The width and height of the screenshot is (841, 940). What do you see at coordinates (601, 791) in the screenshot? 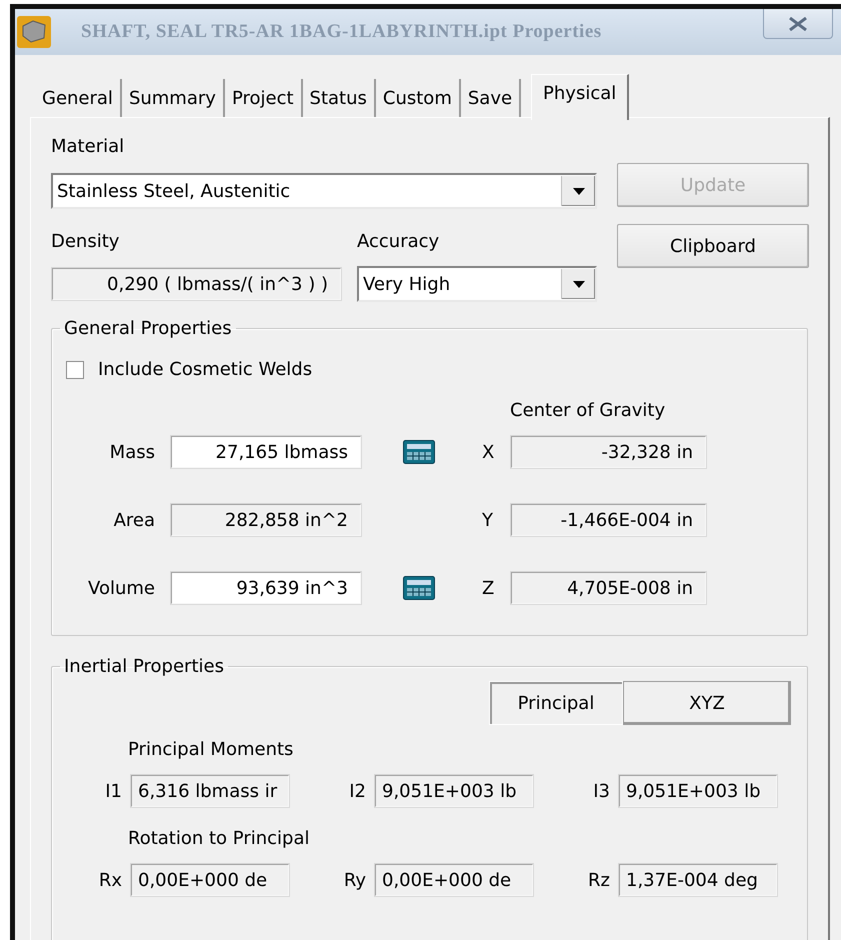
I see `field-label: I3` at bounding box center [601, 791].